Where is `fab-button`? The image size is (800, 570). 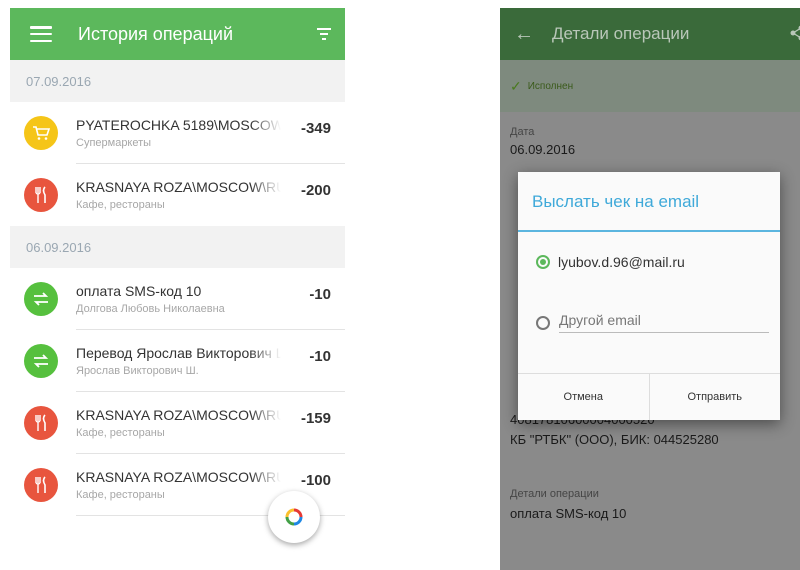 fab-button is located at coordinates (294, 517).